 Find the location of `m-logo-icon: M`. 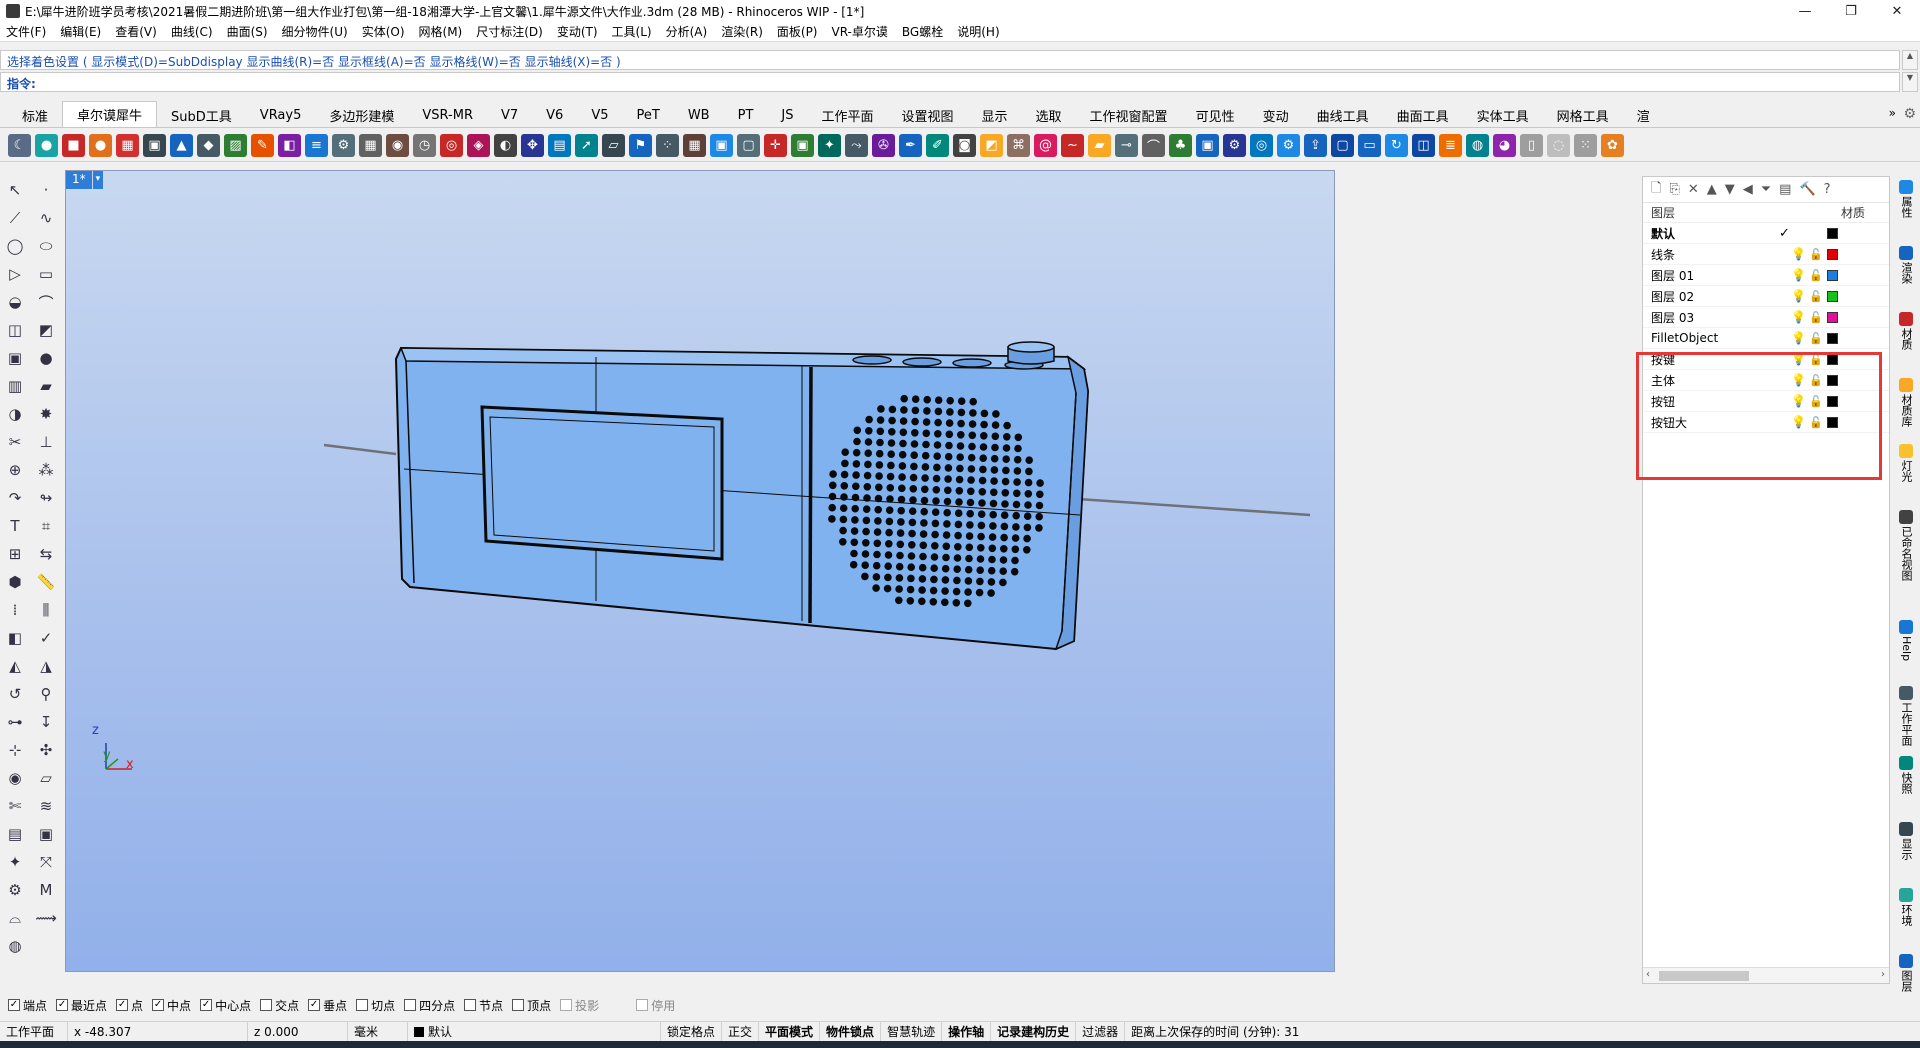

m-logo-icon: M is located at coordinates (46, 890).